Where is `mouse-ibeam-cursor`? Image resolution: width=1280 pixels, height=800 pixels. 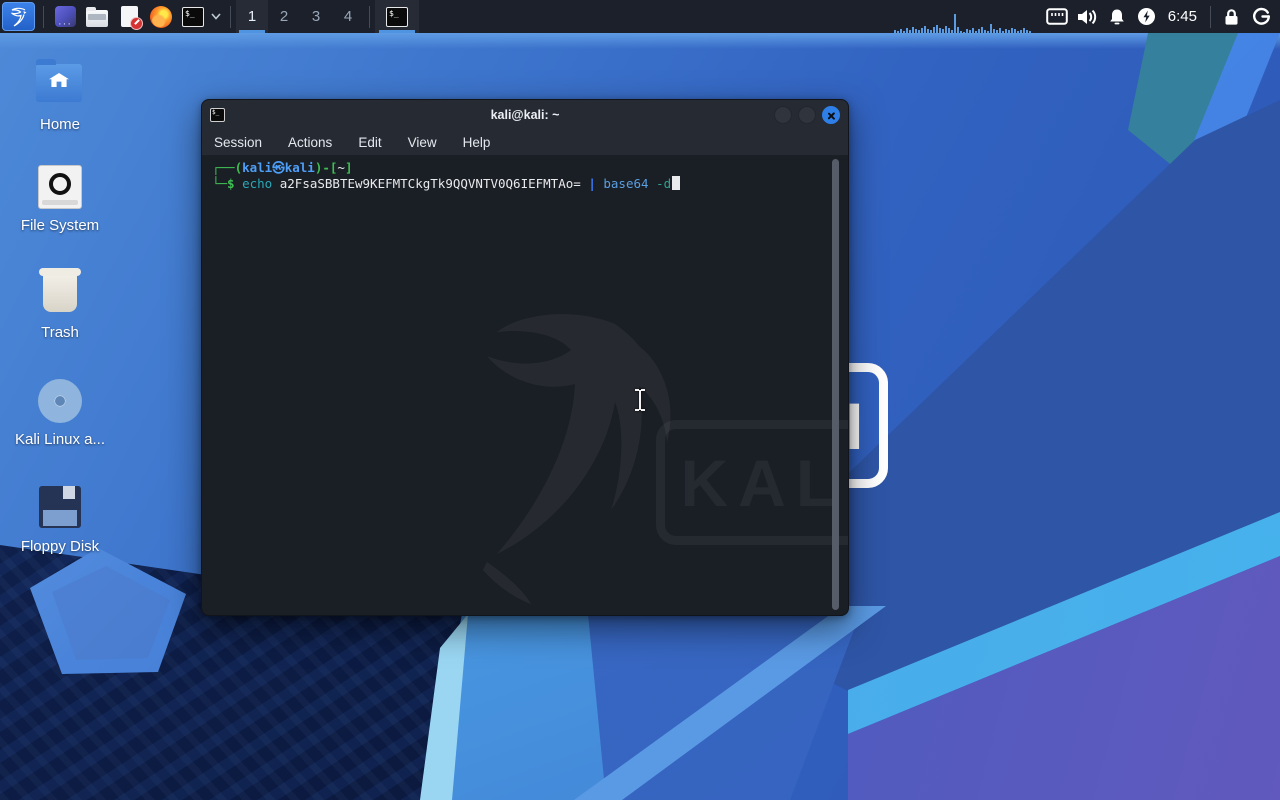
mouse-ibeam-cursor is located at coordinates (640, 400).